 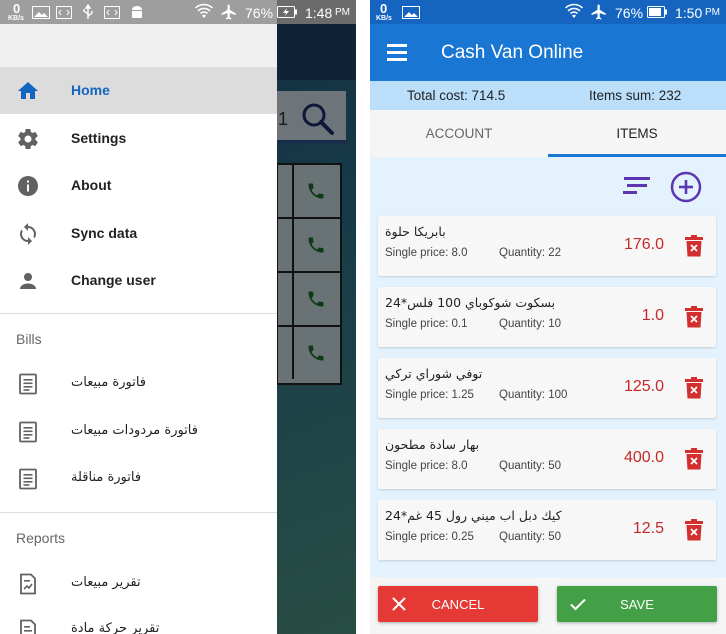 What do you see at coordinates (109, 382) in the screenshot?
I see `drawer-item-label: فاتورة مبيعات` at bounding box center [109, 382].